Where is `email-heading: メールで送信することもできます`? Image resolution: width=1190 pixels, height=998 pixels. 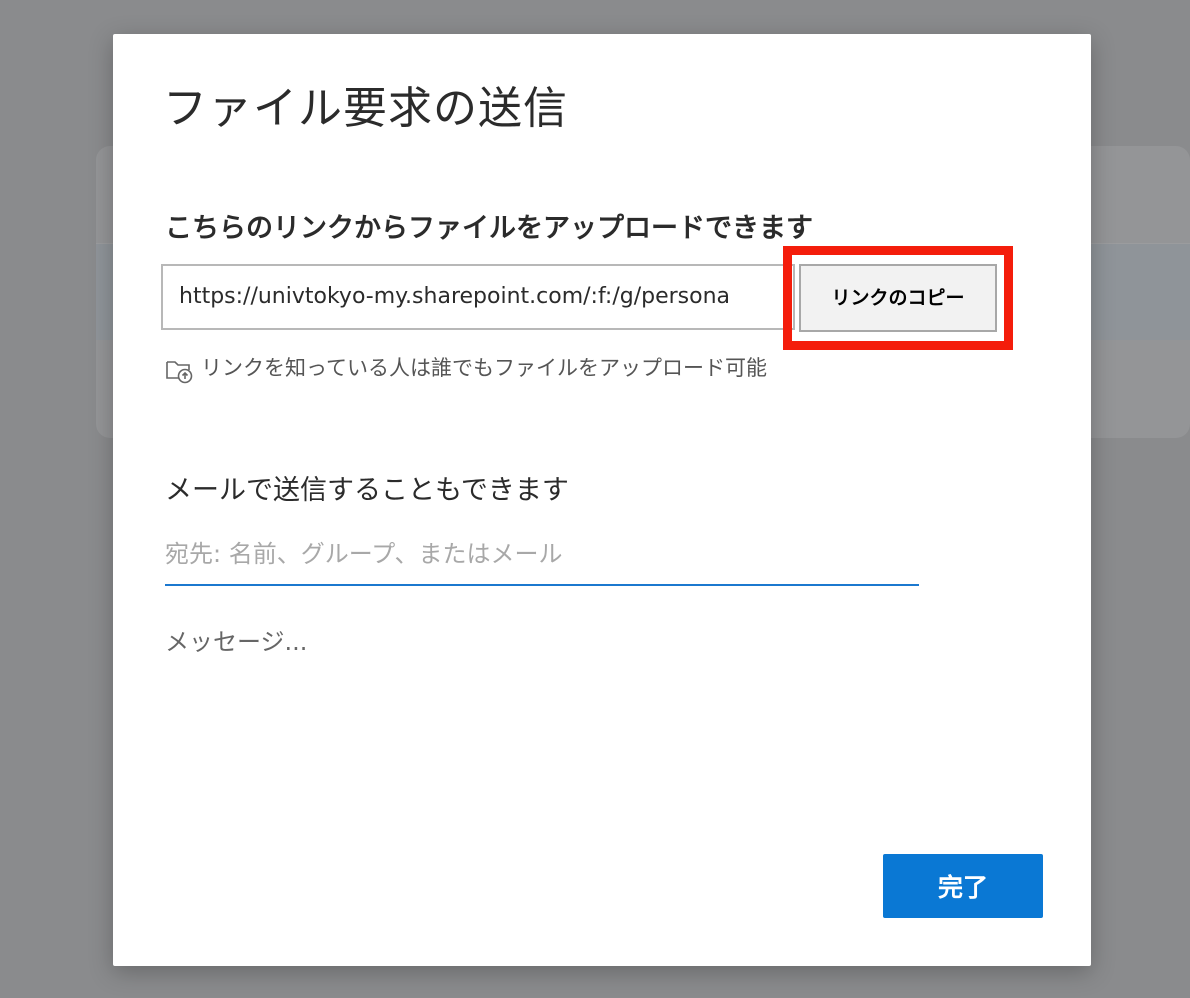 email-heading: メールで送信することもできます is located at coordinates (367, 490).